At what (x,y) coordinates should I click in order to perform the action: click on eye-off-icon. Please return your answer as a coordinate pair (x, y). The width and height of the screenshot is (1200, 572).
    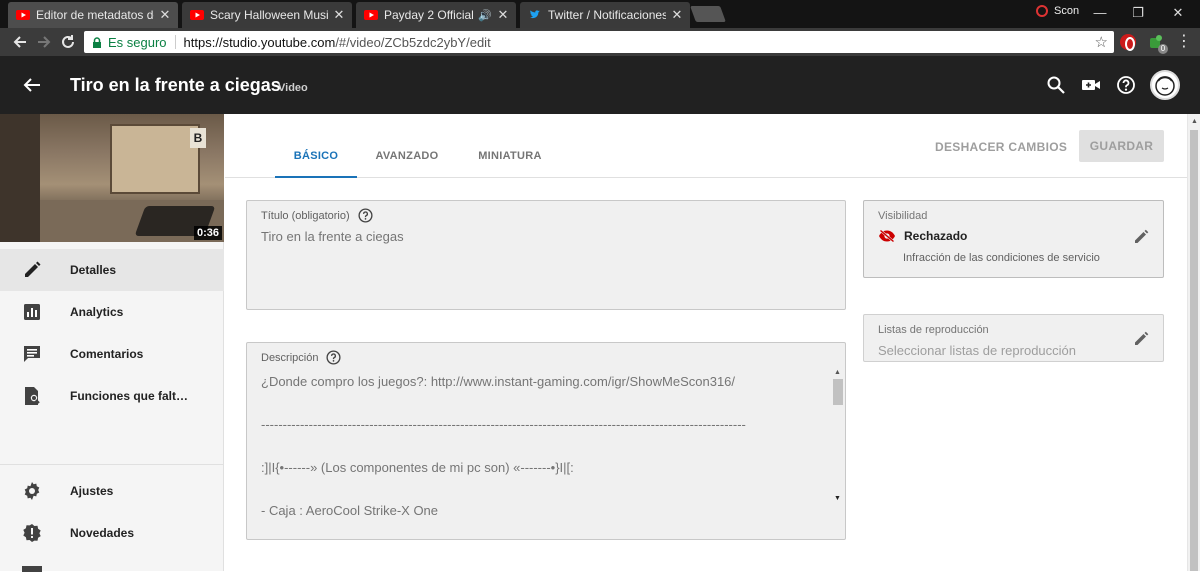
    Looking at the image, I should click on (887, 236).